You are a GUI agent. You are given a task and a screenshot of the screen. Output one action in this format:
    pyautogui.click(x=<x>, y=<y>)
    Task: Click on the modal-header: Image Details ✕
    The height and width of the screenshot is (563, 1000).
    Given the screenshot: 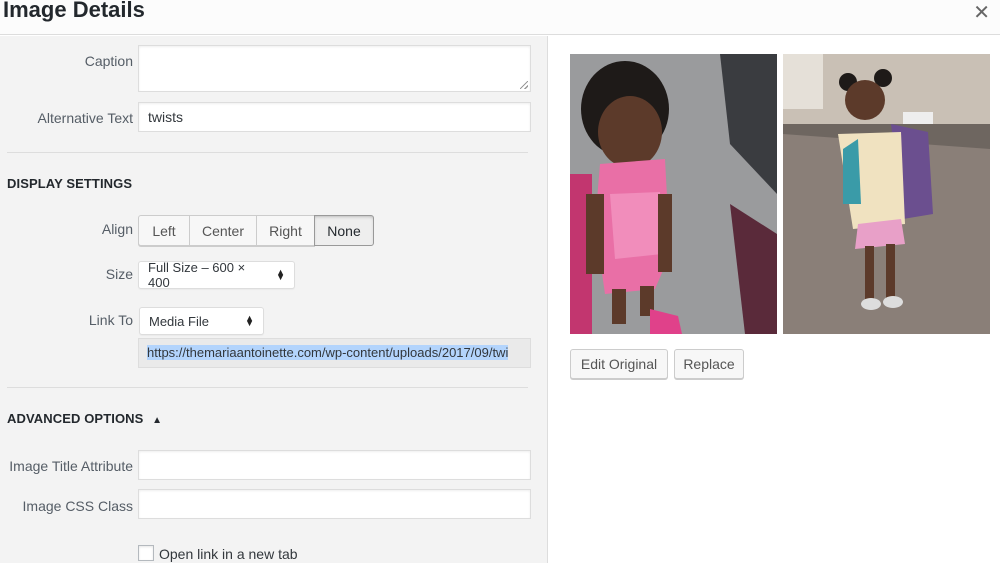 What is the action you would take?
    pyautogui.click(x=500, y=17)
    